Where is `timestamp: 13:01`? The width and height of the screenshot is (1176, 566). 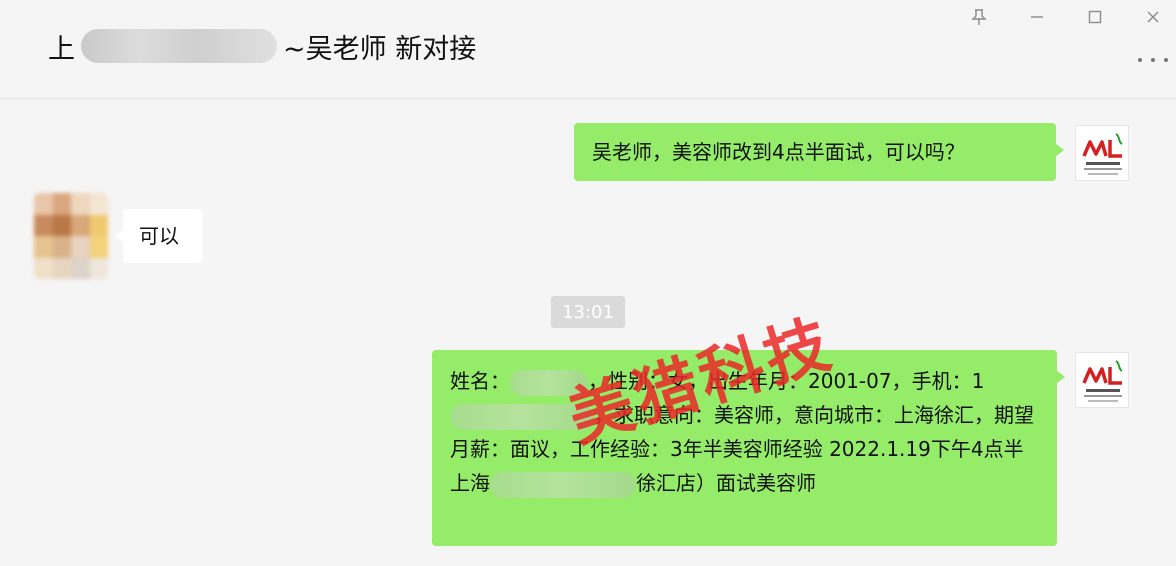 timestamp: 13:01 is located at coordinates (588, 312).